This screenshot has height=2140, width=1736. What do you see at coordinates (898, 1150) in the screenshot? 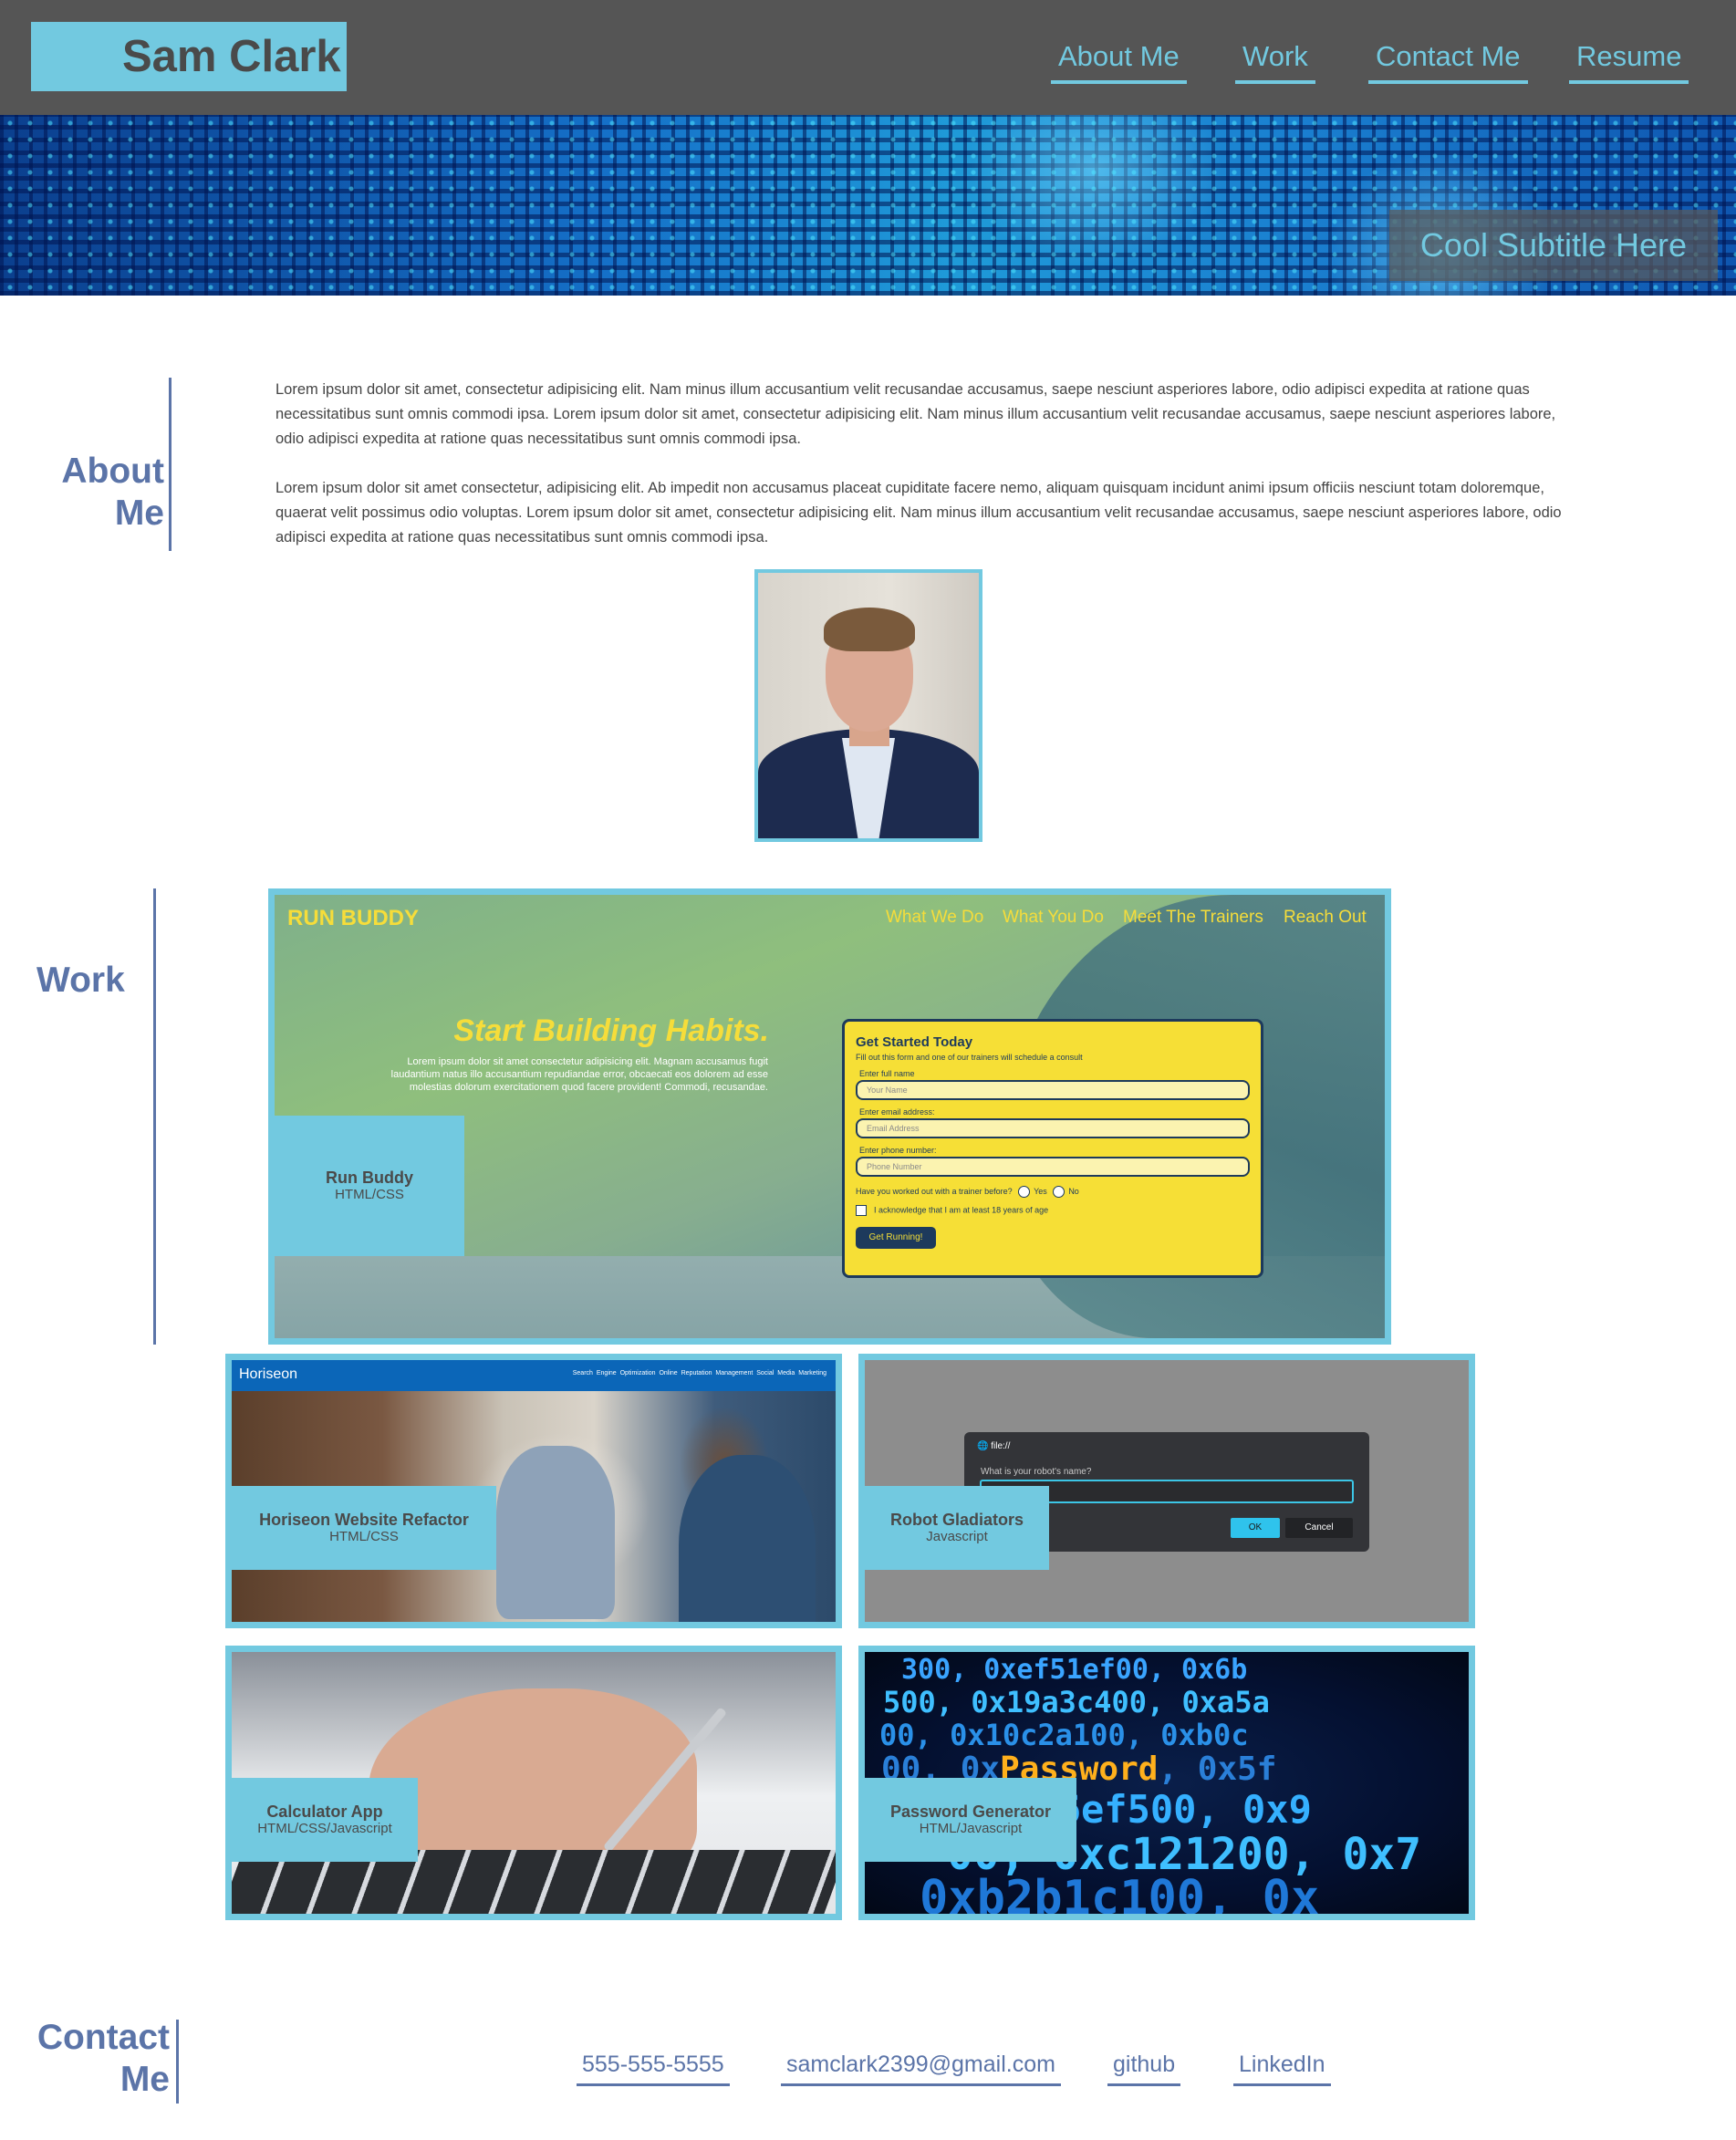
I see `rb-phone-label: Enter phone number:` at bounding box center [898, 1150].